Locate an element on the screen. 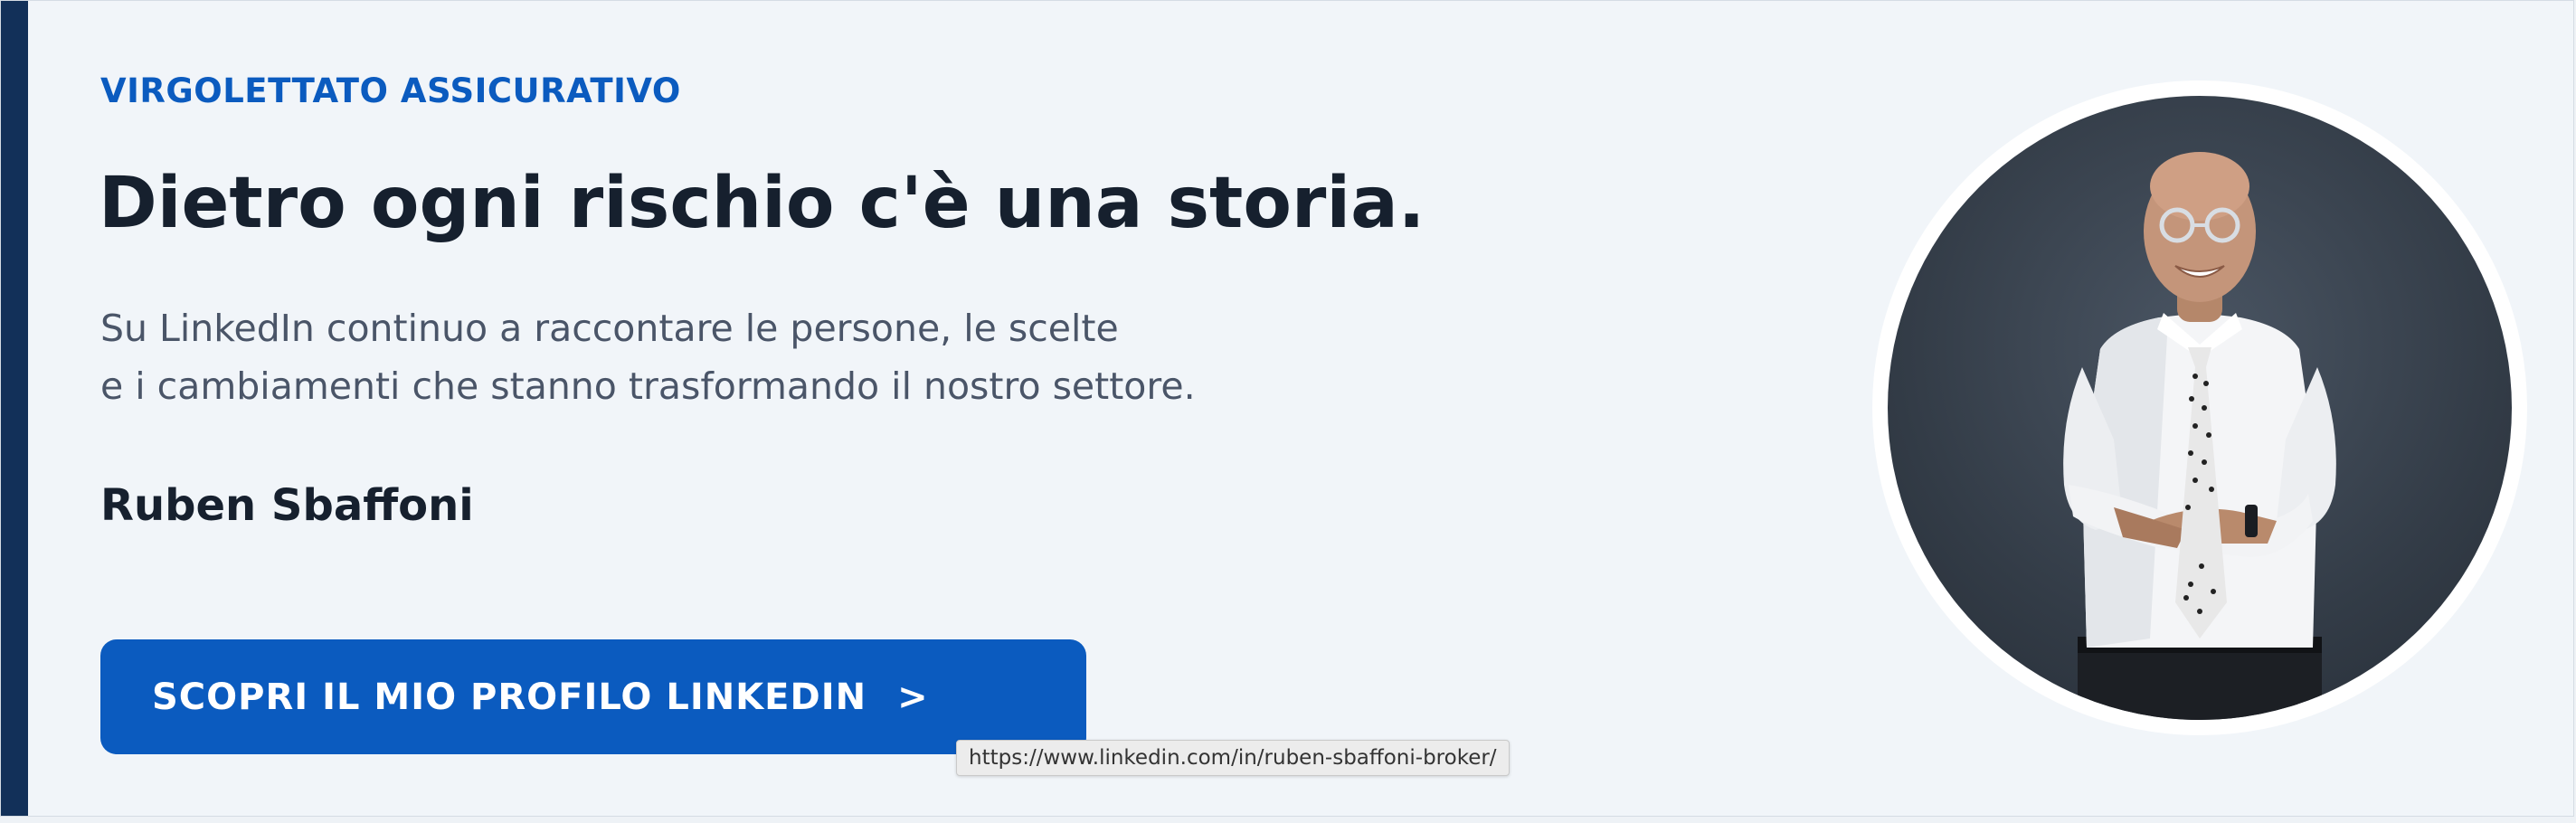 The image size is (2576, 823). headline: Dietro ogni rischio c'è una storia. is located at coordinates (762, 203).